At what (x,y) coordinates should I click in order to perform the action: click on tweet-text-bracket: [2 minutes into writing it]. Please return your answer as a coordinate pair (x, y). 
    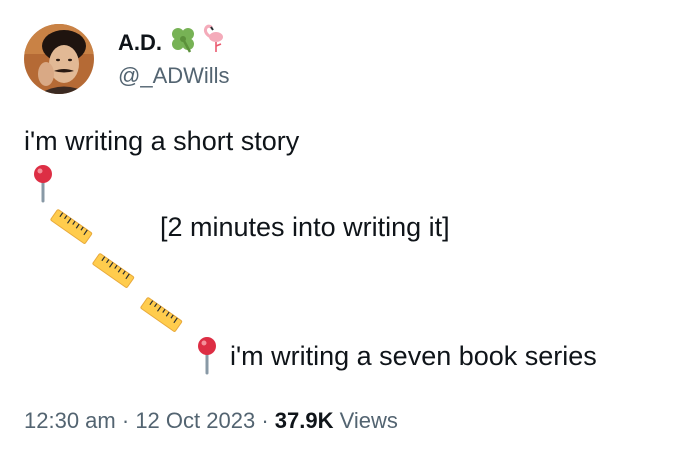
    Looking at the image, I should click on (305, 227).